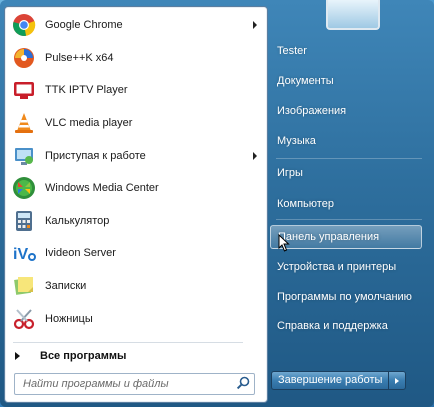 This screenshot has width=434, height=407. I want to click on program-label: Ivideon Server, so click(80, 253).